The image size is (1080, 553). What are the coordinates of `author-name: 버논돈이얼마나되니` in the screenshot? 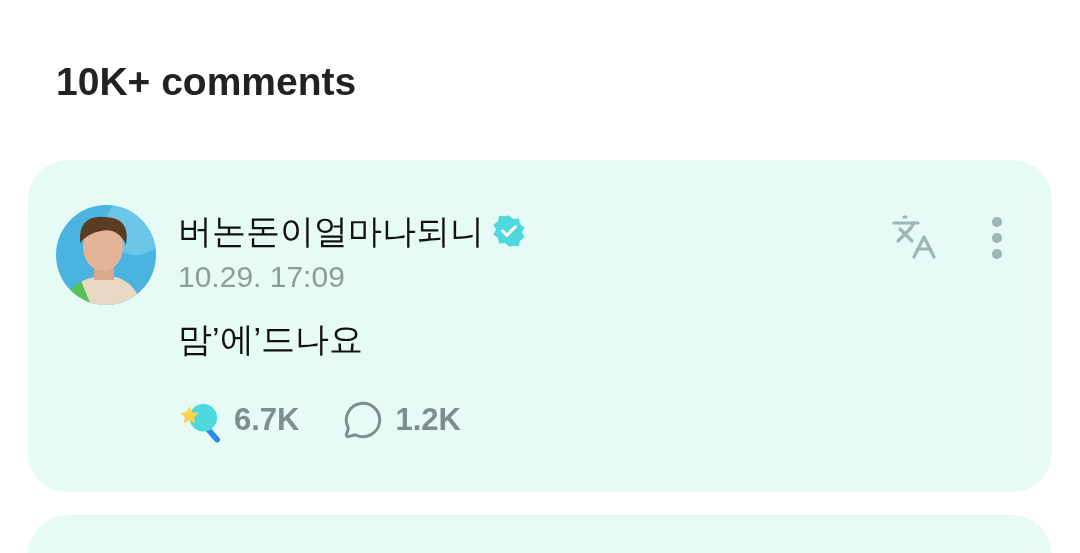 It's located at (331, 231).